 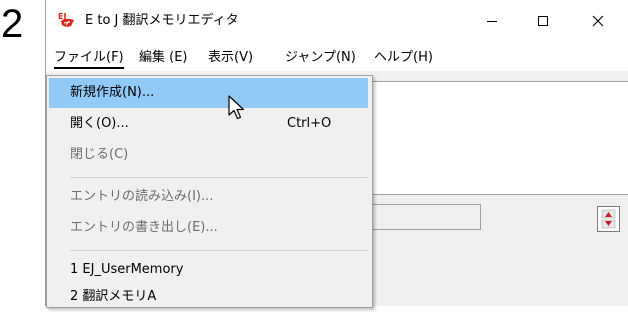 I want to click on menu-item-label: 1 EJ_UserMemory, so click(x=127, y=269).